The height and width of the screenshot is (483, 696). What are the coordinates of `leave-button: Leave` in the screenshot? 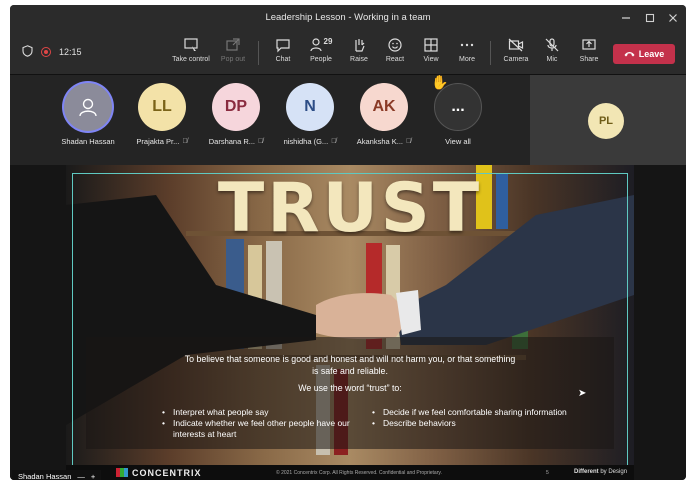 It's located at (644, 54).